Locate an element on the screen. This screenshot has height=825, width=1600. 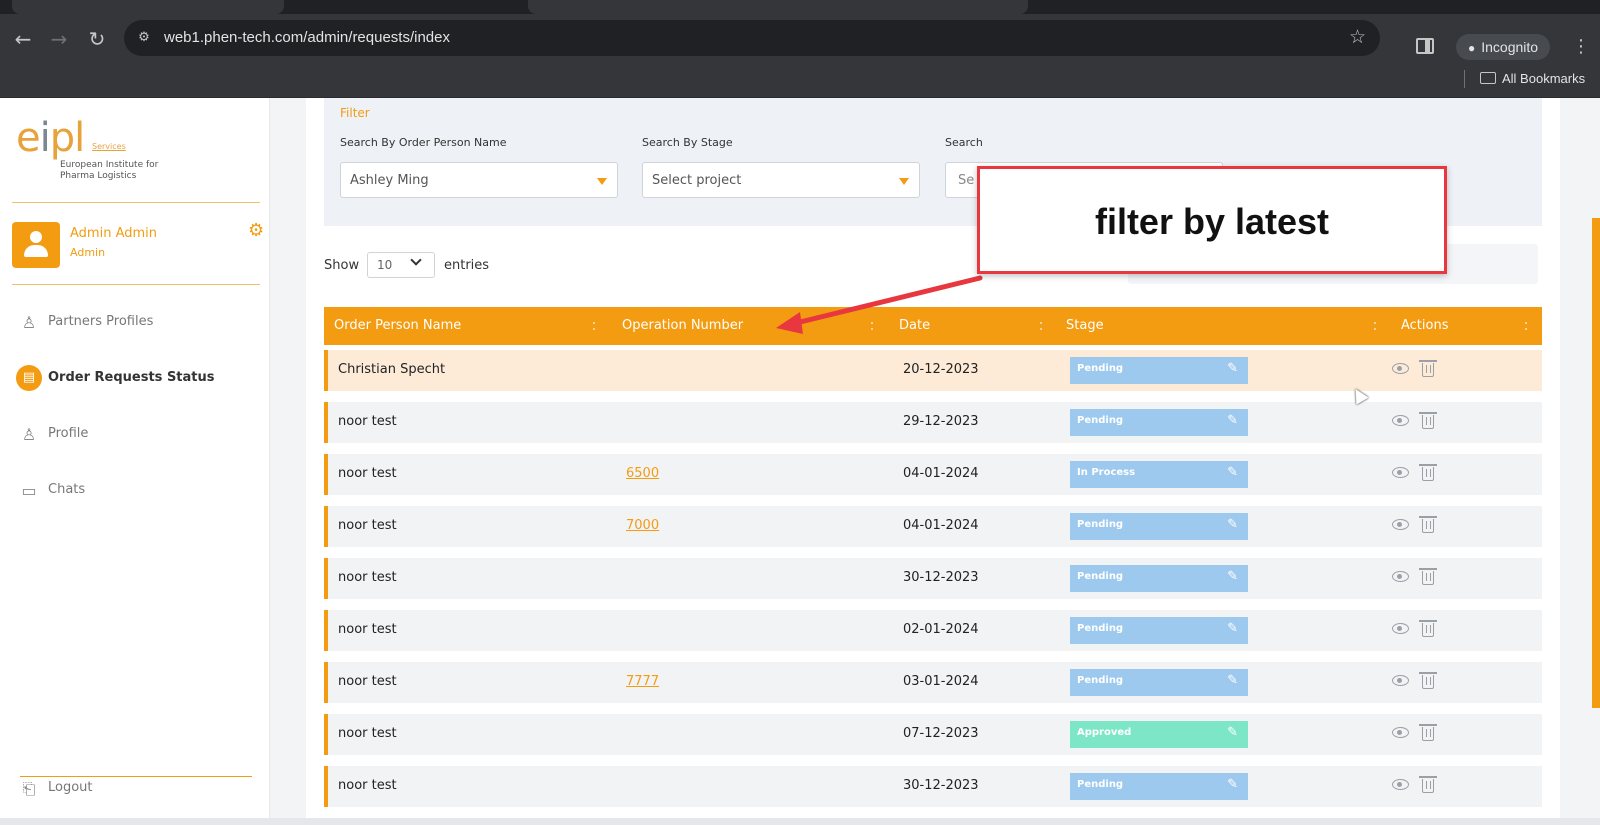
column-header-date: Date is located at coordinates (914, 325).